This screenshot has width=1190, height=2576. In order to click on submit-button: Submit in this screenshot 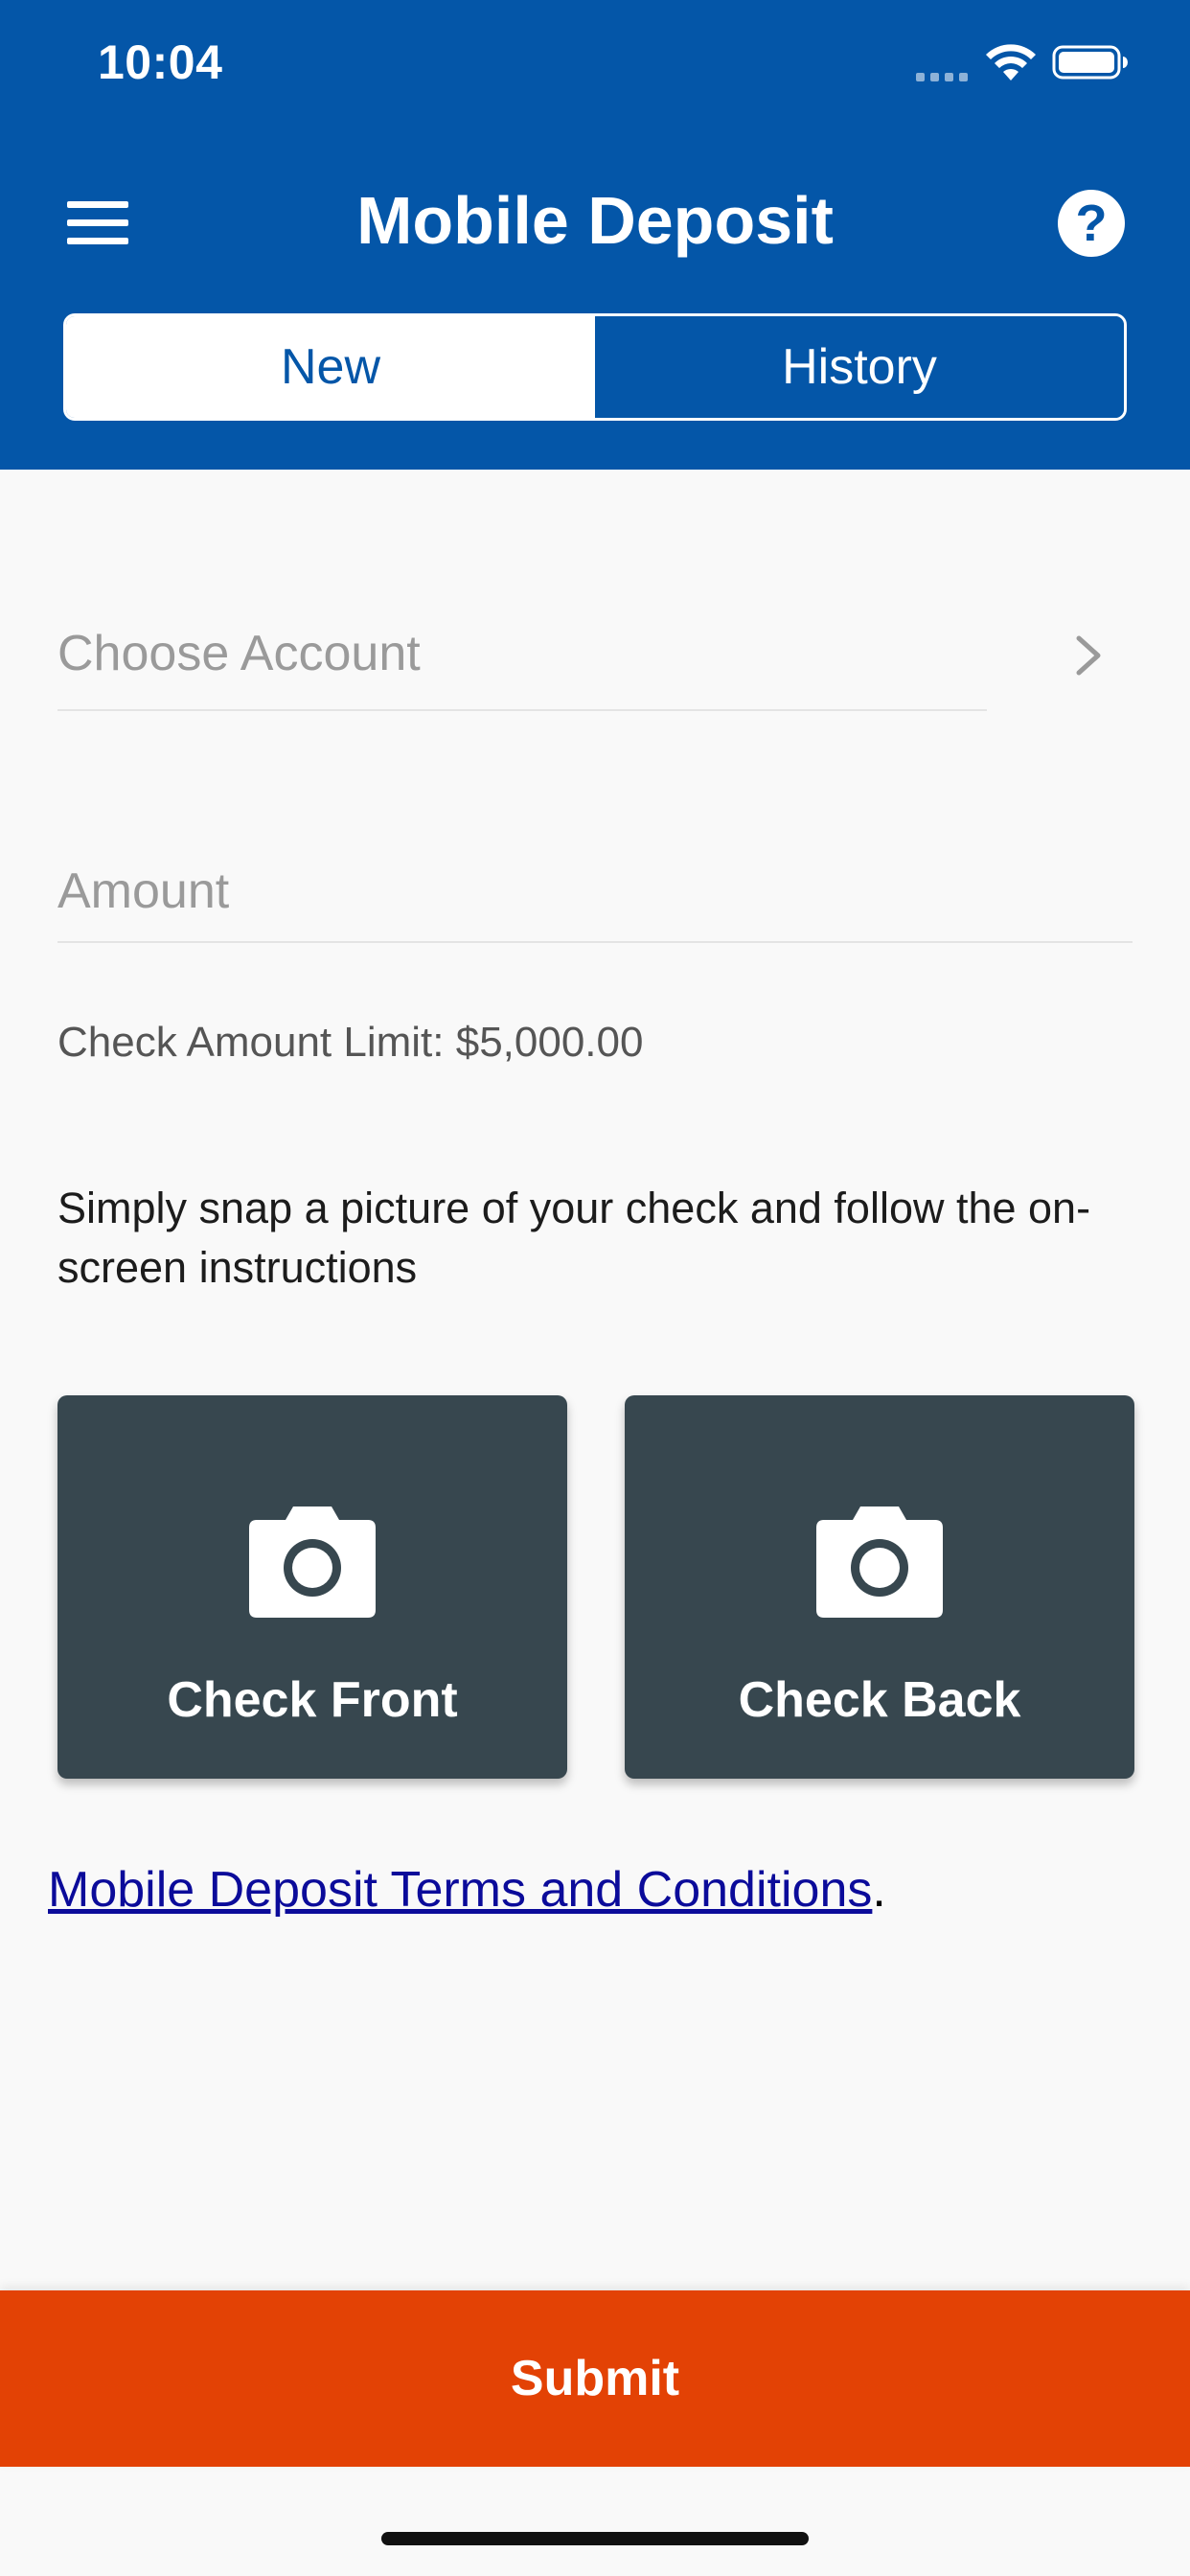, I will do `click(595, 2378)`.